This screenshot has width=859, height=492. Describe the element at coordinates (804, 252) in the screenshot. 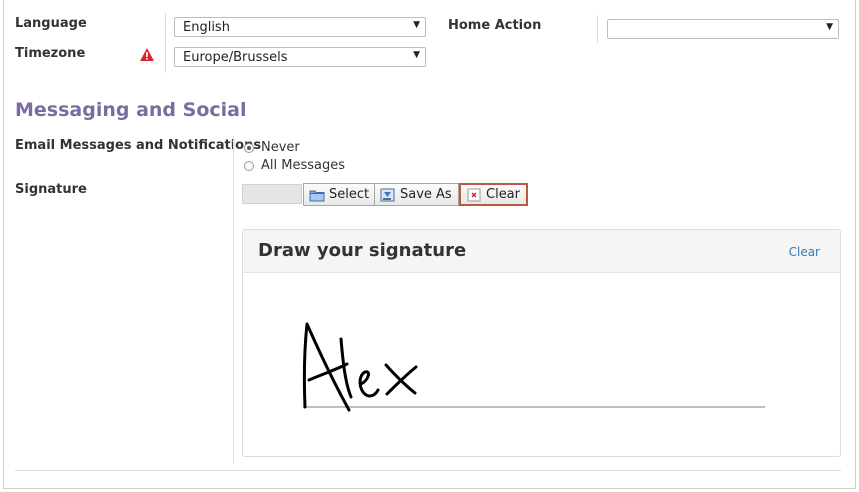

I see `signature-clear-link: Clear` at that location.